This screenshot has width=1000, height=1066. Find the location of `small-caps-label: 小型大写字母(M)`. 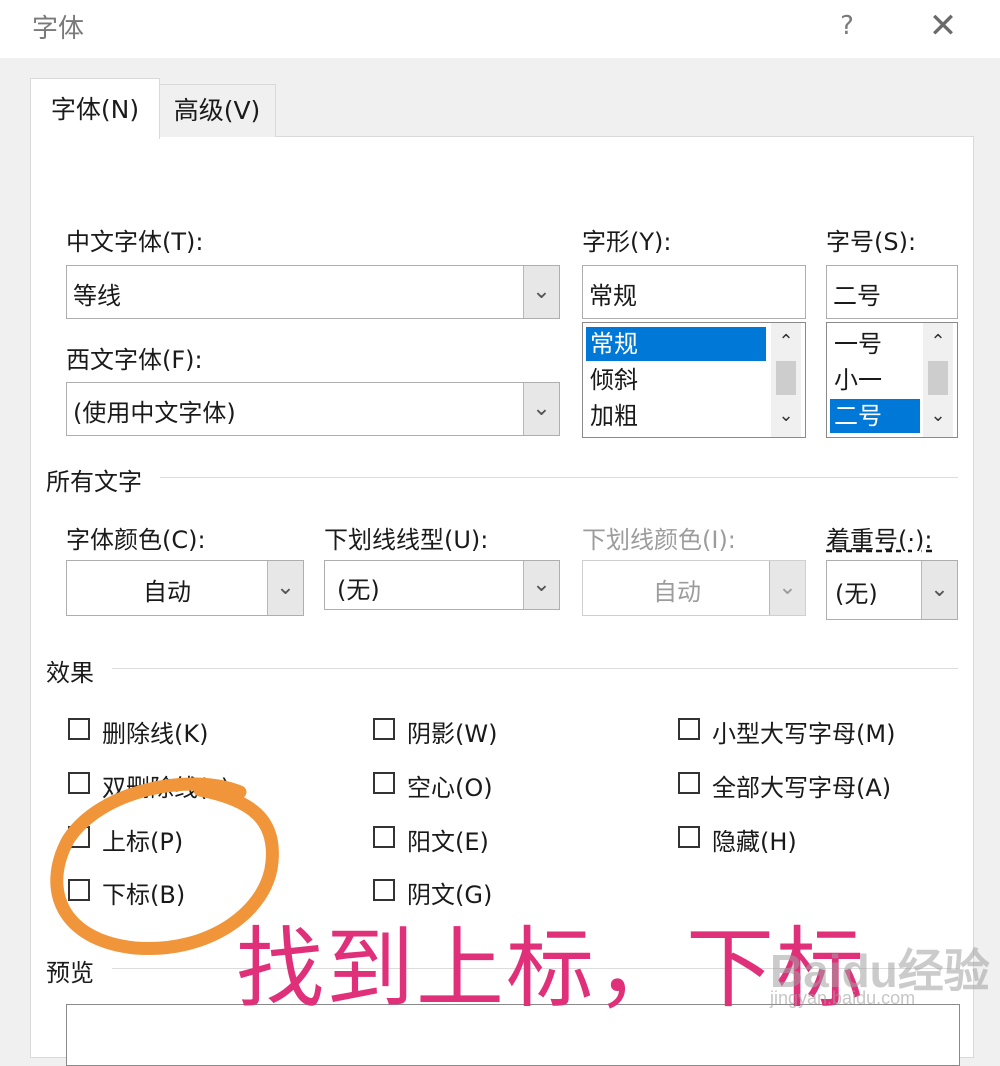

small-caps-label: 小型大写字母(M) is located at coordinates (804, 734).